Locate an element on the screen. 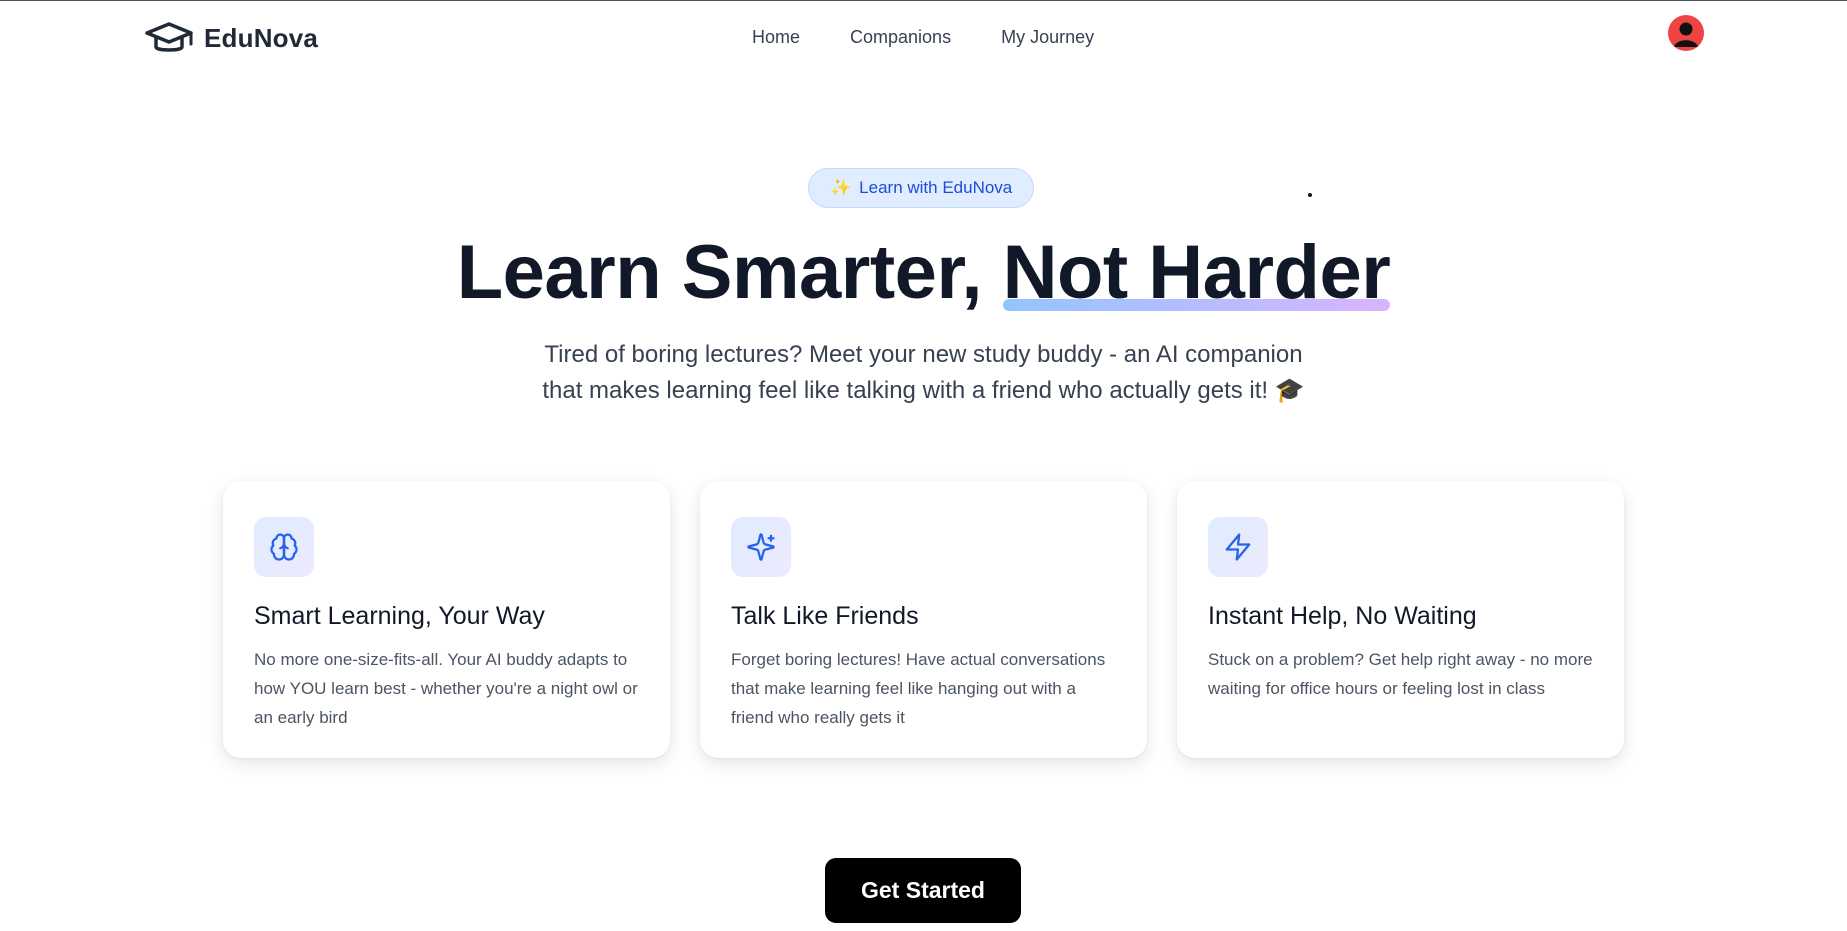 The width and height of the screenshot is (1847, 931). main-nav: Home Companions My Journey is located at coordinates (923, 37).